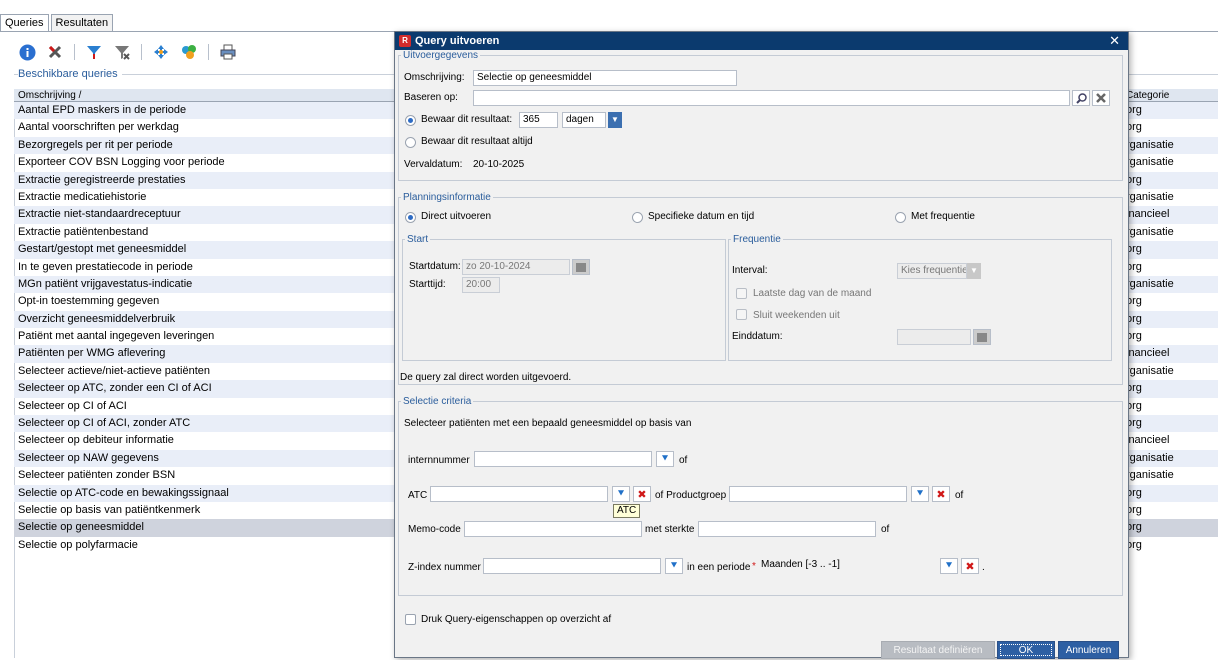  I want to click on annuleren-button: Annuleren, so click(1088, 650).